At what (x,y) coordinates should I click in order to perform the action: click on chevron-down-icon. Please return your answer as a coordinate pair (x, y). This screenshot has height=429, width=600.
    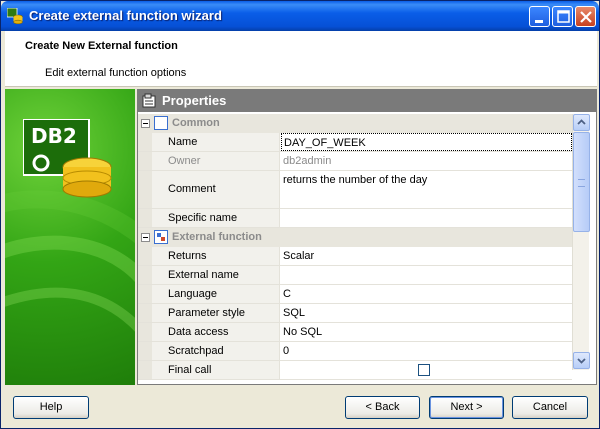
    Looking at the image, I should click on (581, 361).